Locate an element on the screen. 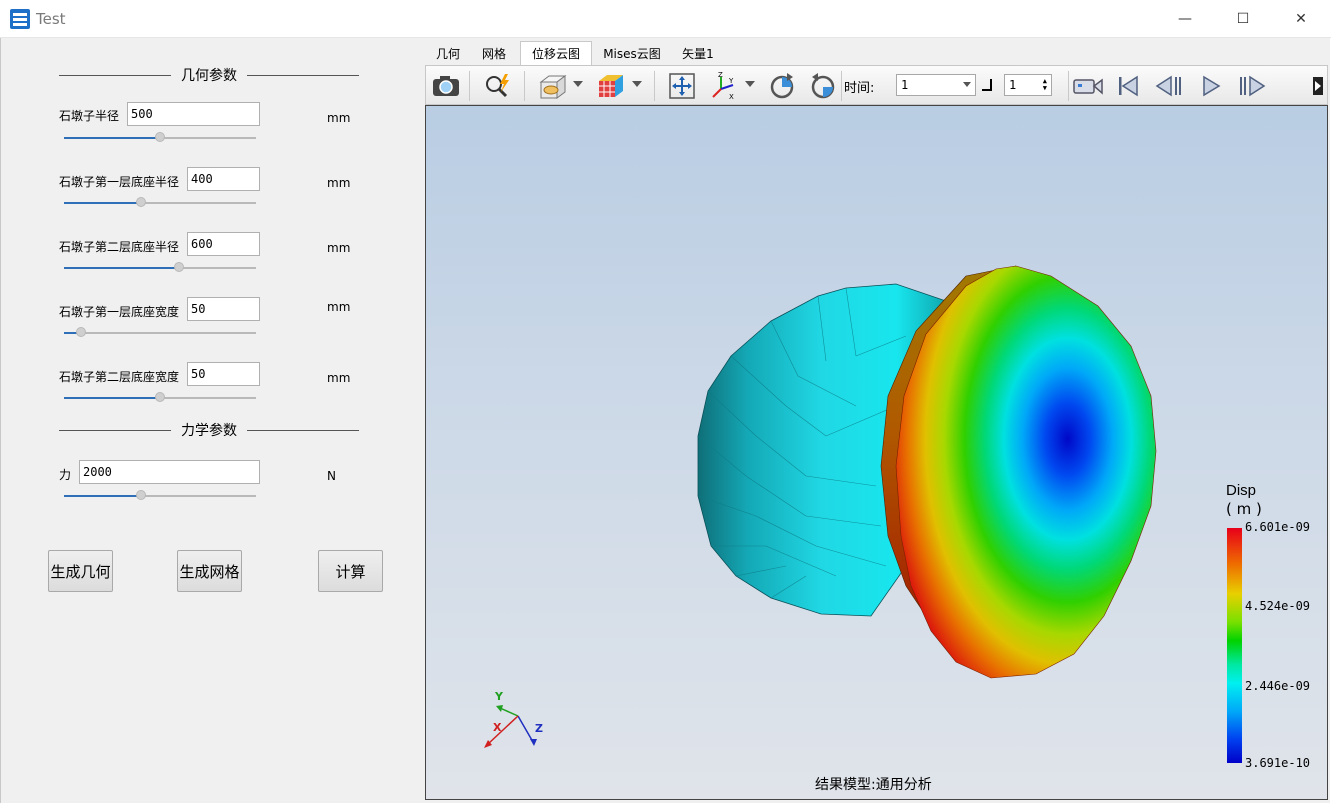 This screenshot has width=1331, height=803. cube-color-icon is located at coordinates (610, 86).